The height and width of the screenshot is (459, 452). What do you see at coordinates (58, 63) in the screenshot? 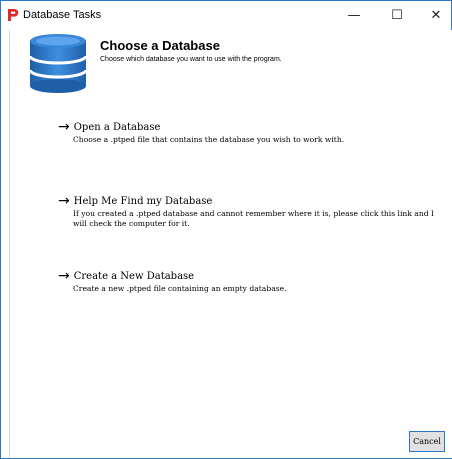
I see `database-icon` at bounding box center [58, 63].